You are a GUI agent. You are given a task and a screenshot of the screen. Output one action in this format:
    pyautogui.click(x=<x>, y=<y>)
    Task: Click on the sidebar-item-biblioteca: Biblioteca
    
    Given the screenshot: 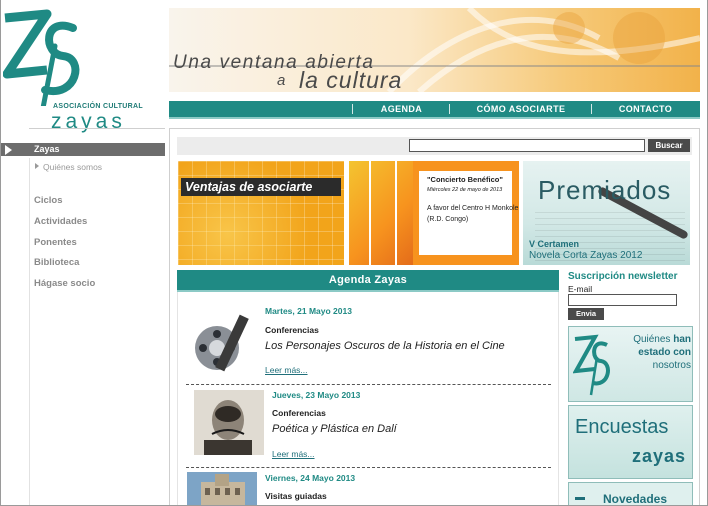 What is the action you would take?
    pyautogui.click(x=56, y=262)
    